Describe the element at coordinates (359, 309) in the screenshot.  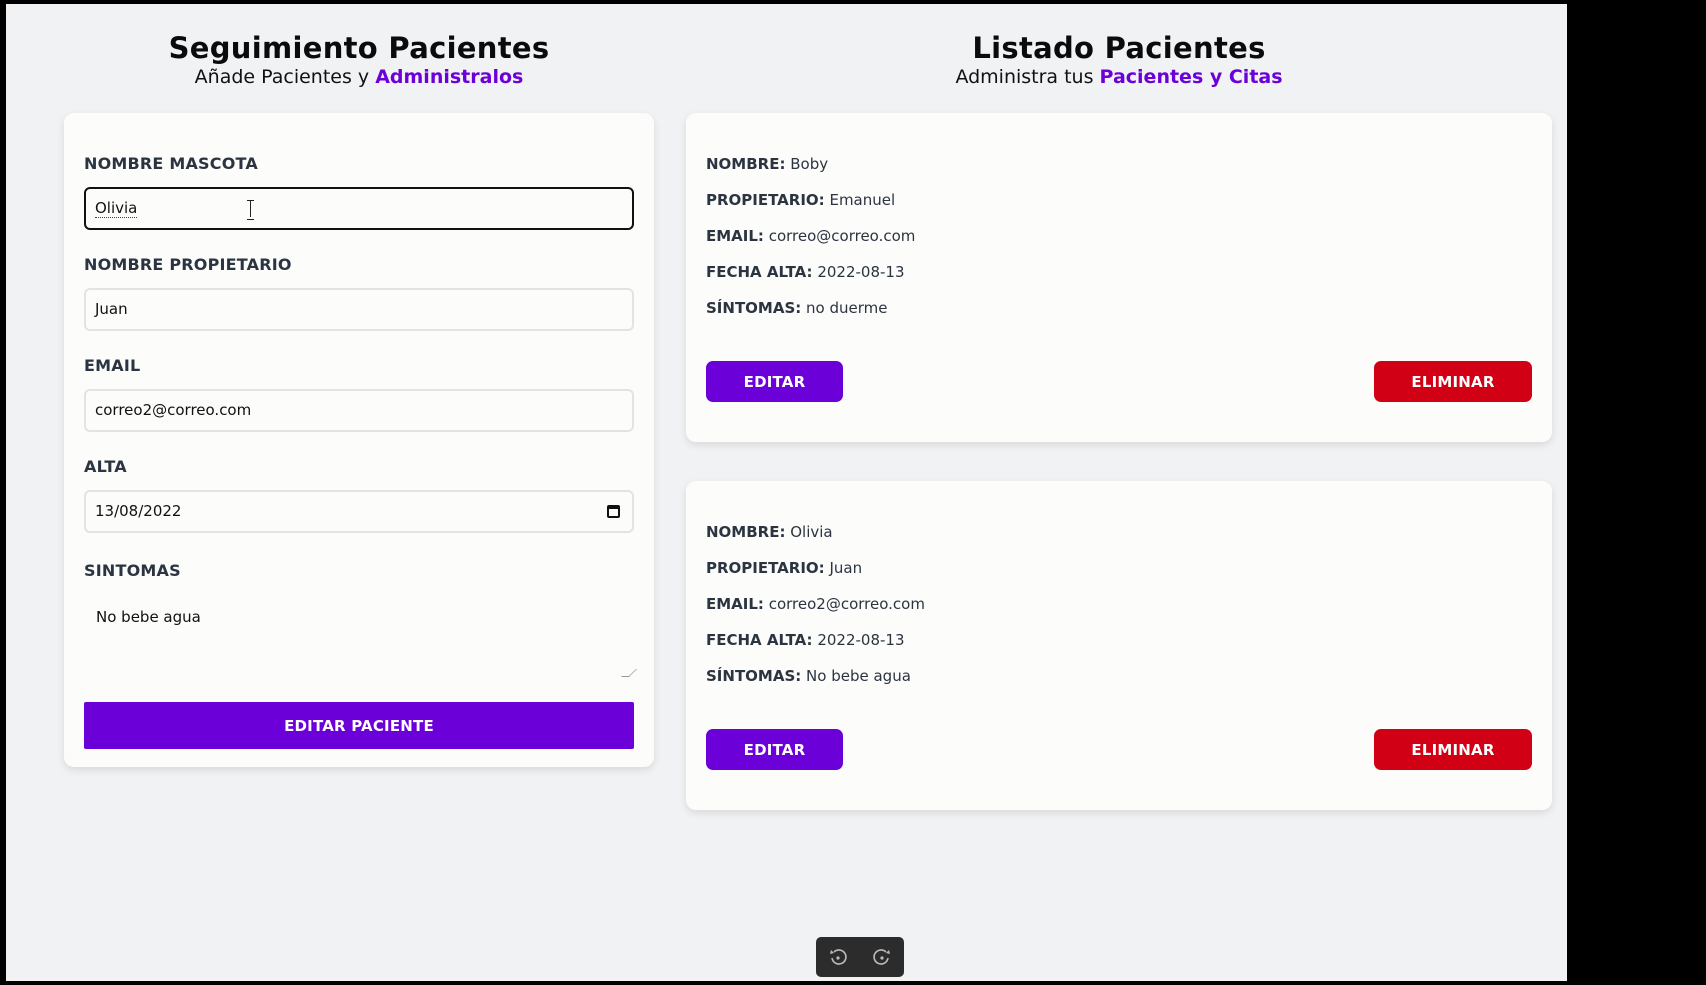
I see `owner-name-input: Juan` at that location.